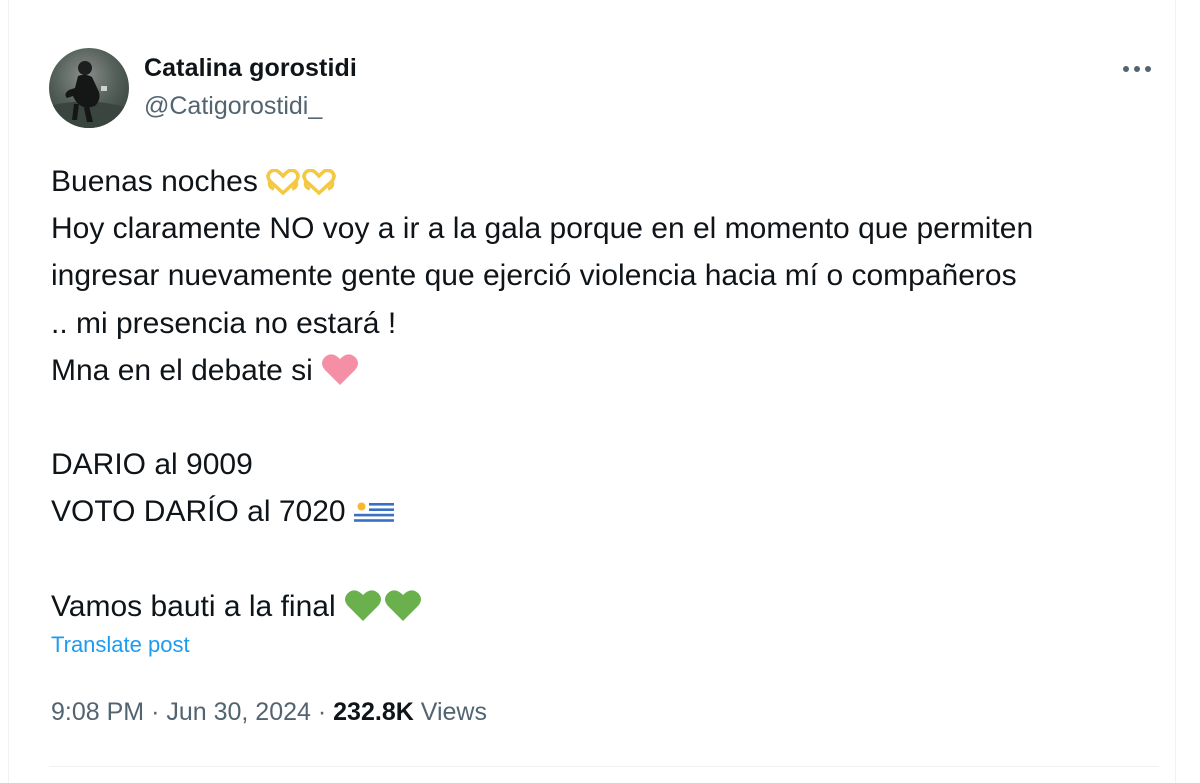  What do you see at coordinates (453, 712) in the screenshot?
I see `views-label: Views` at bounding box center [453, 712].